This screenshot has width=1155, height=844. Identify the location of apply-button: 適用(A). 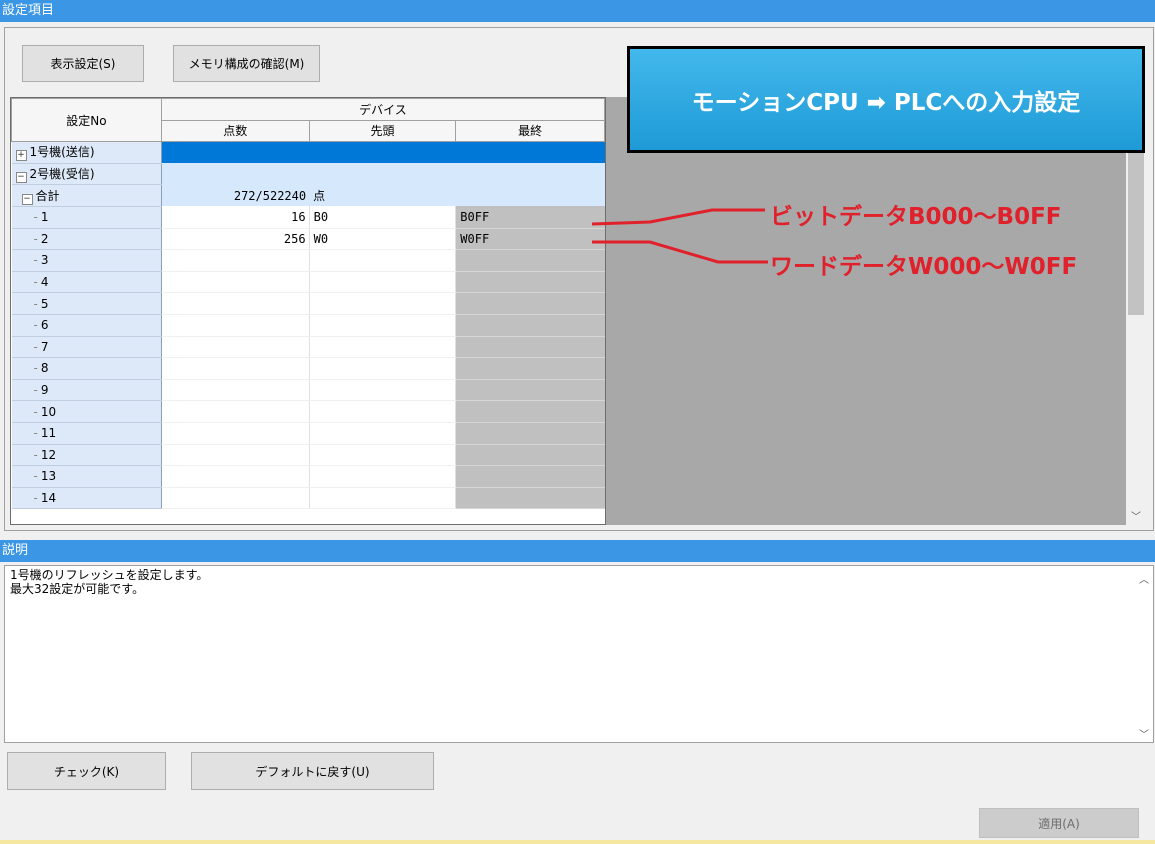
(1059, 823).